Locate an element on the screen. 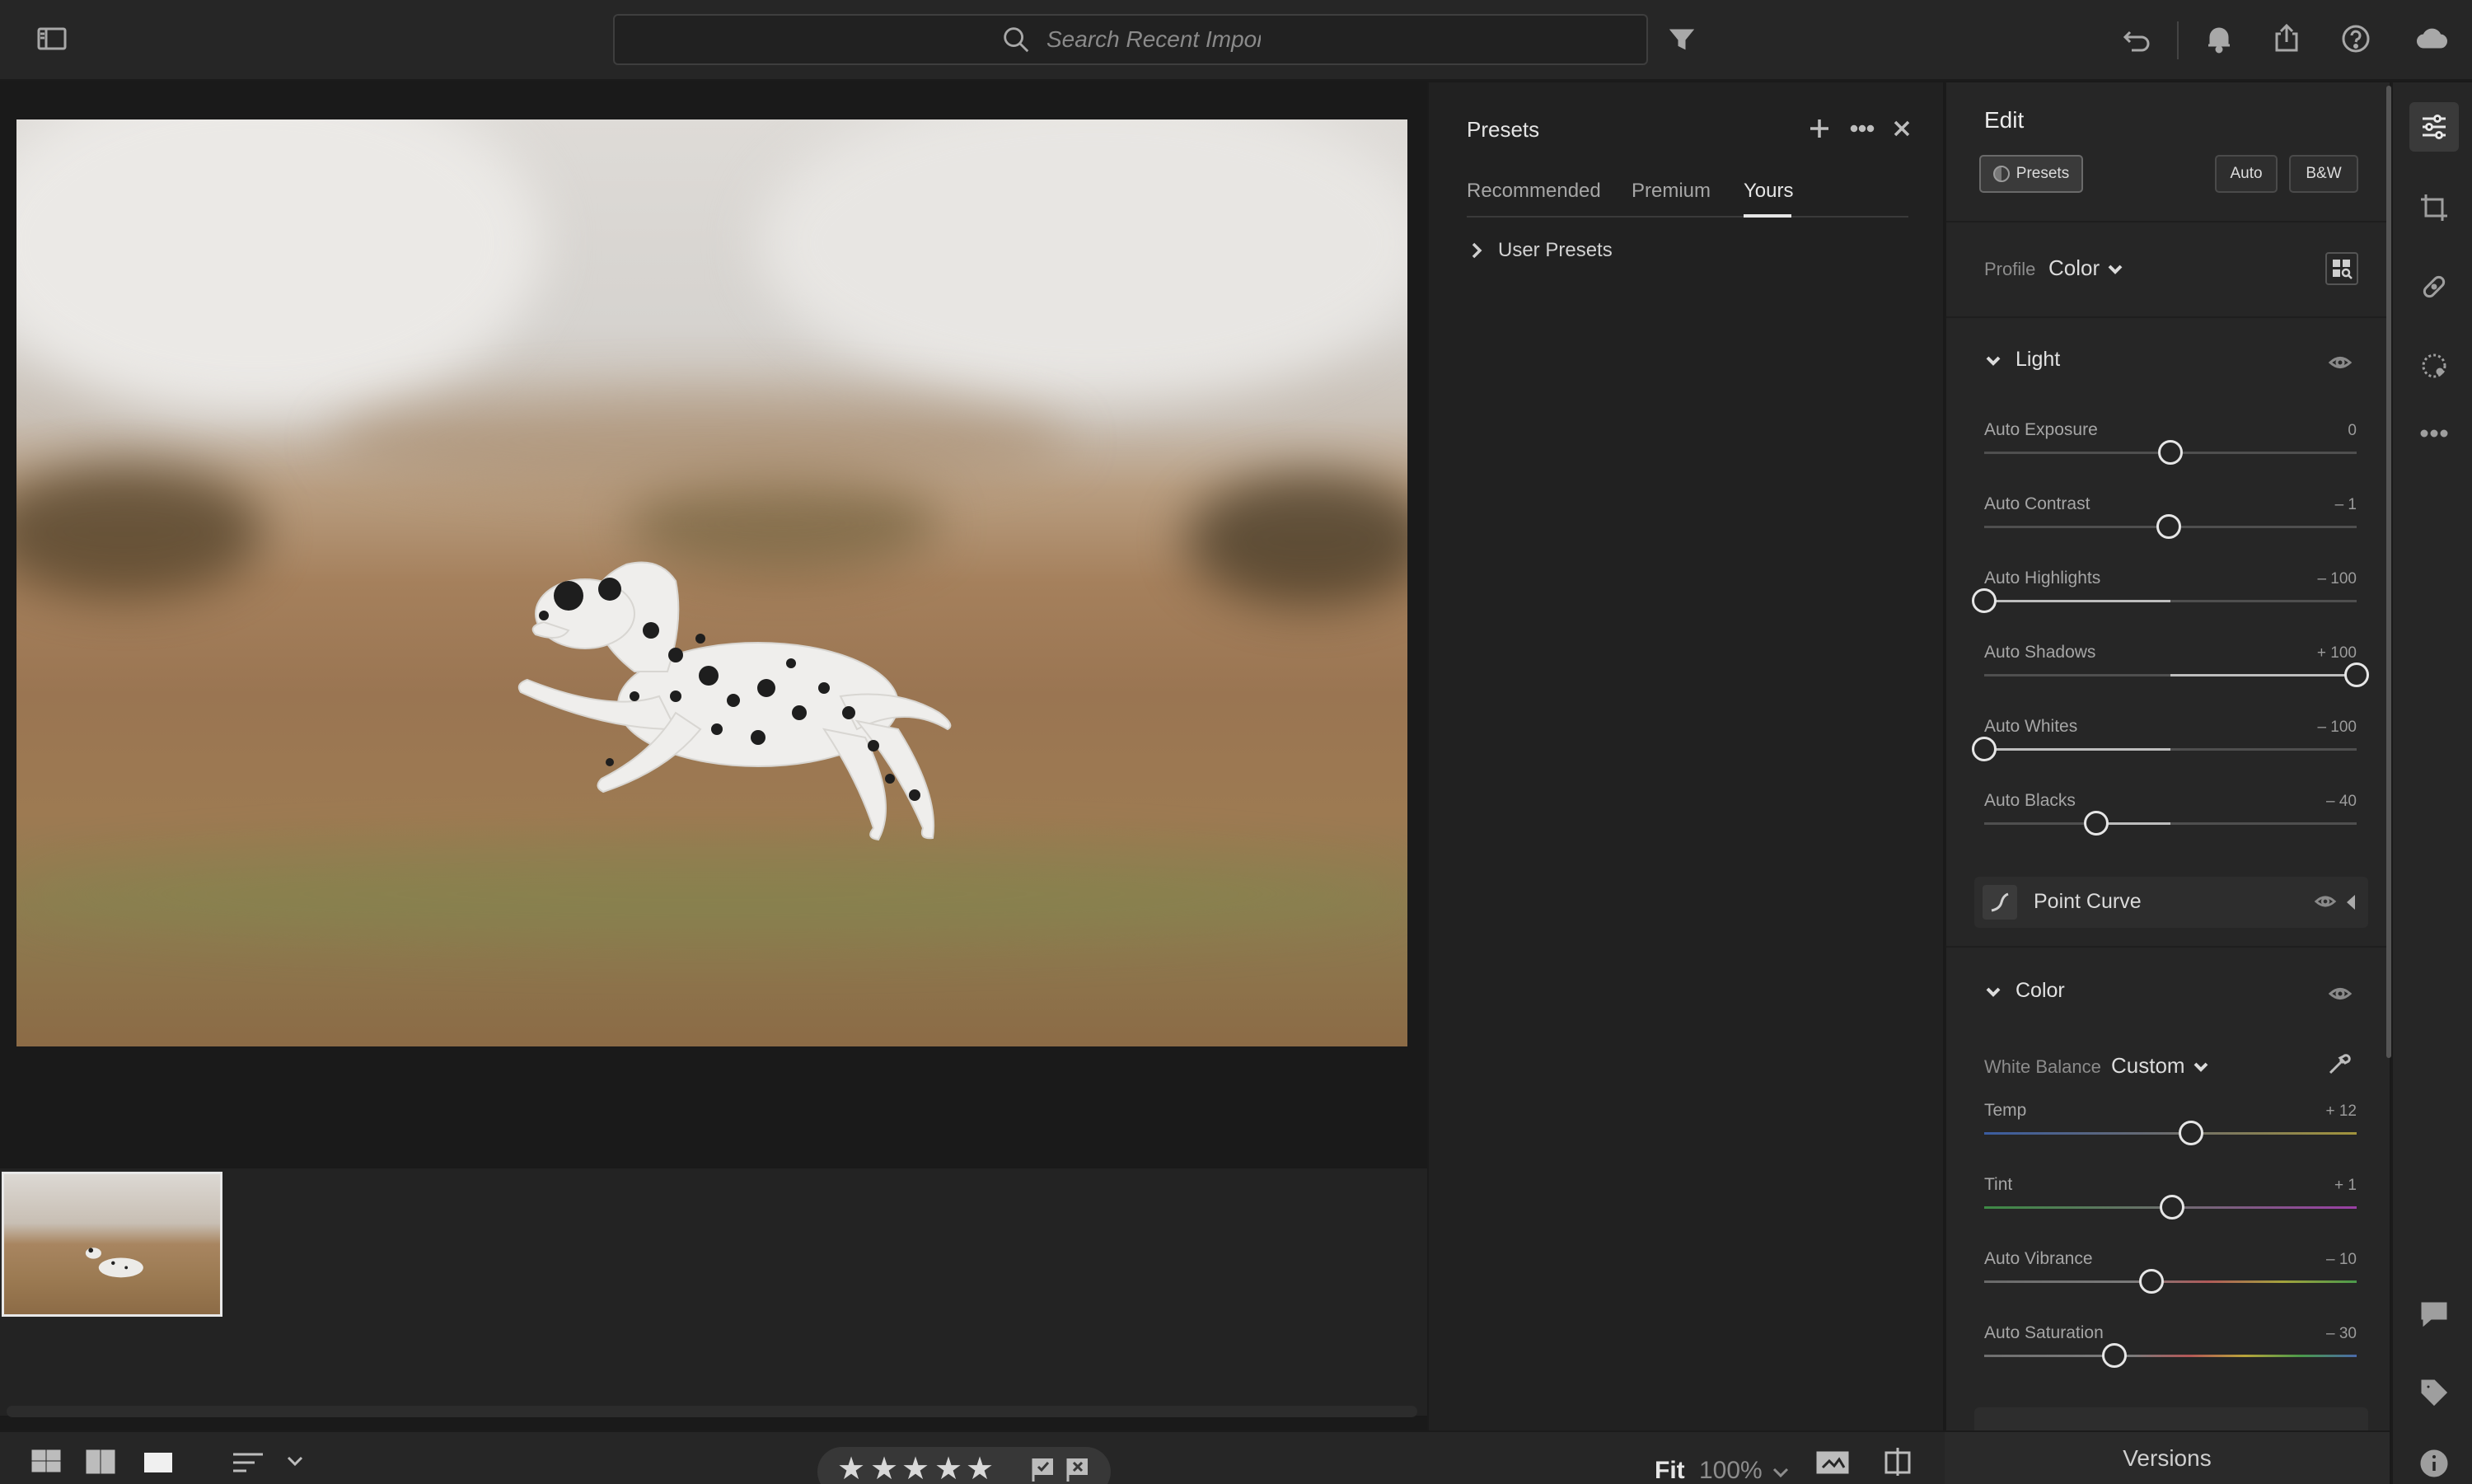  eyedropper-icon is located at coordinates (2340, 1062).